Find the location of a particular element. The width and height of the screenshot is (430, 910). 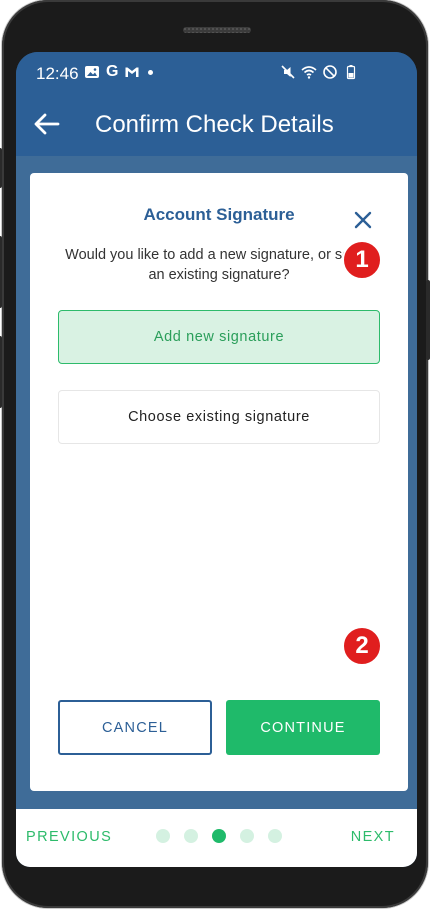

image-icon is located at coordinates (92, 72).